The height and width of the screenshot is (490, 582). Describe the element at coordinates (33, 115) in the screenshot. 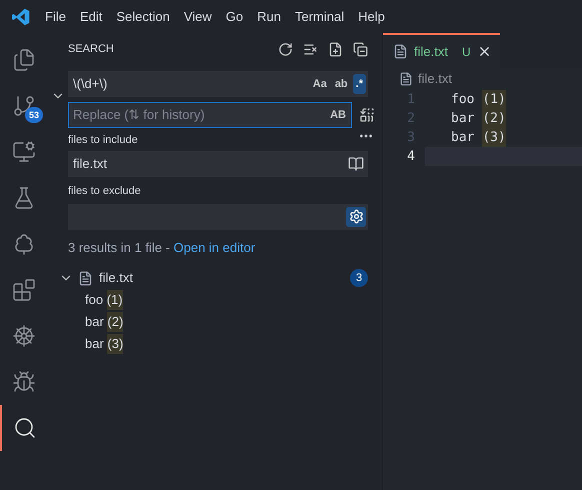

I see `badge: 53` at that location.